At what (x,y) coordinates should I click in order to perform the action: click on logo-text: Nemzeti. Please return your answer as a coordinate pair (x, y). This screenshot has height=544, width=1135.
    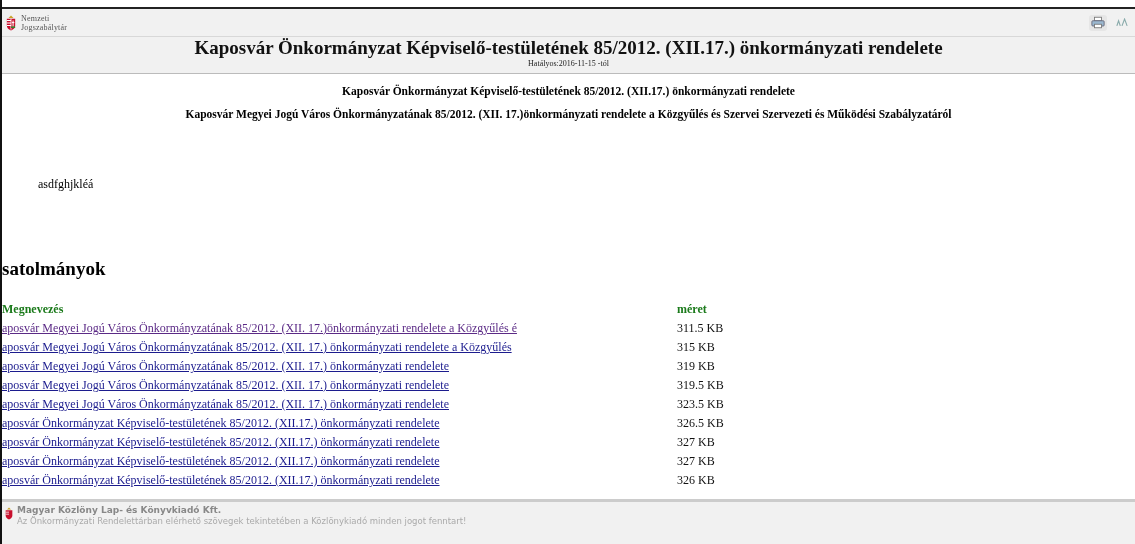
    Looking at the image, I should click on (36, 18).